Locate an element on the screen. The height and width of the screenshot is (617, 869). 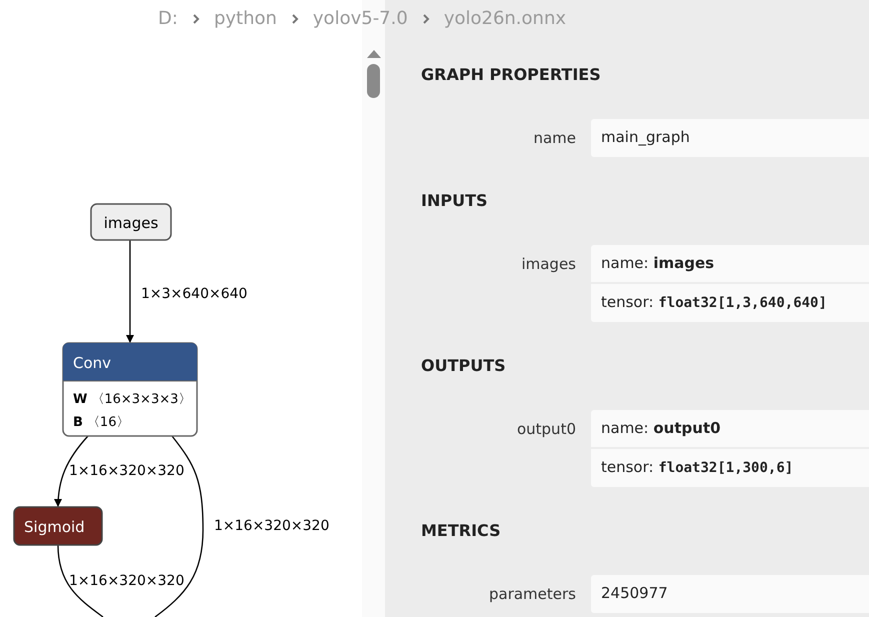
node-attribute: W 〈16×3×3×3〉 is located at coordinates (132, 399).